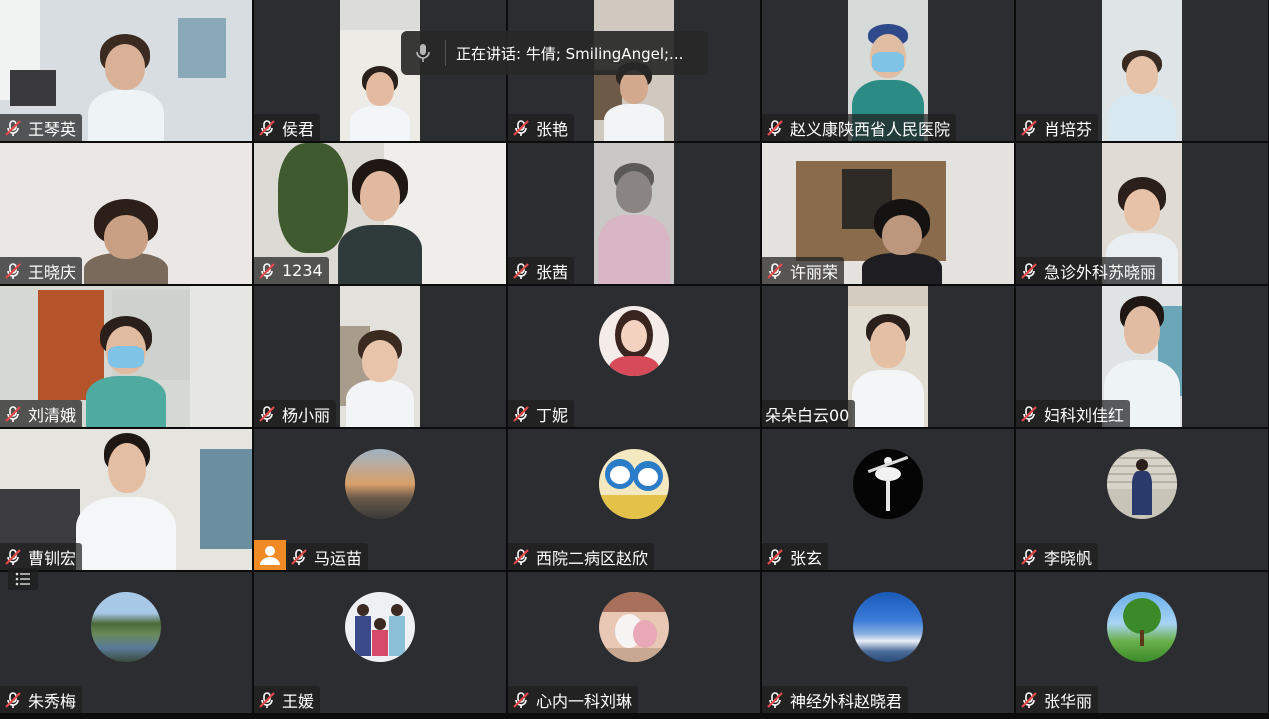 The image size is (1269, 719). I want to click on participant-tile: 妇科刘佳红, so click(1142, 356).